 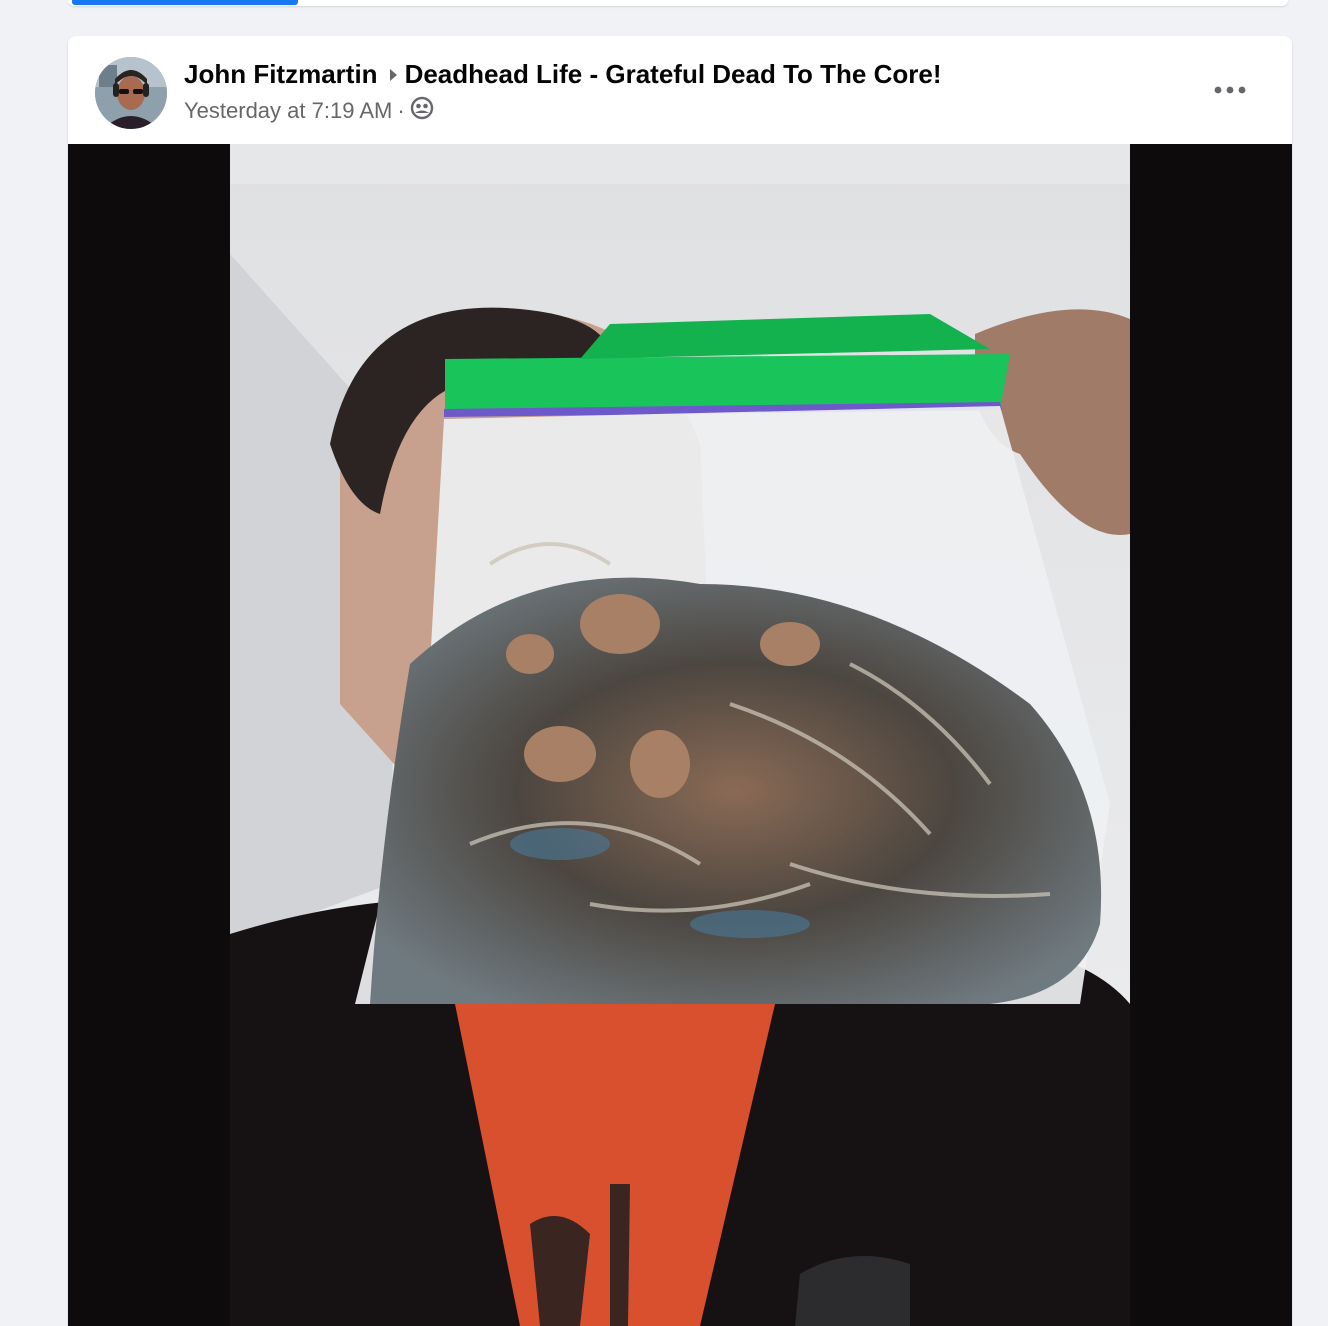 What do you see at coordinates (281, 74) in the screenshot?
I see `author-name-link: John Fitzmartin` at bounding box center [281, 74].